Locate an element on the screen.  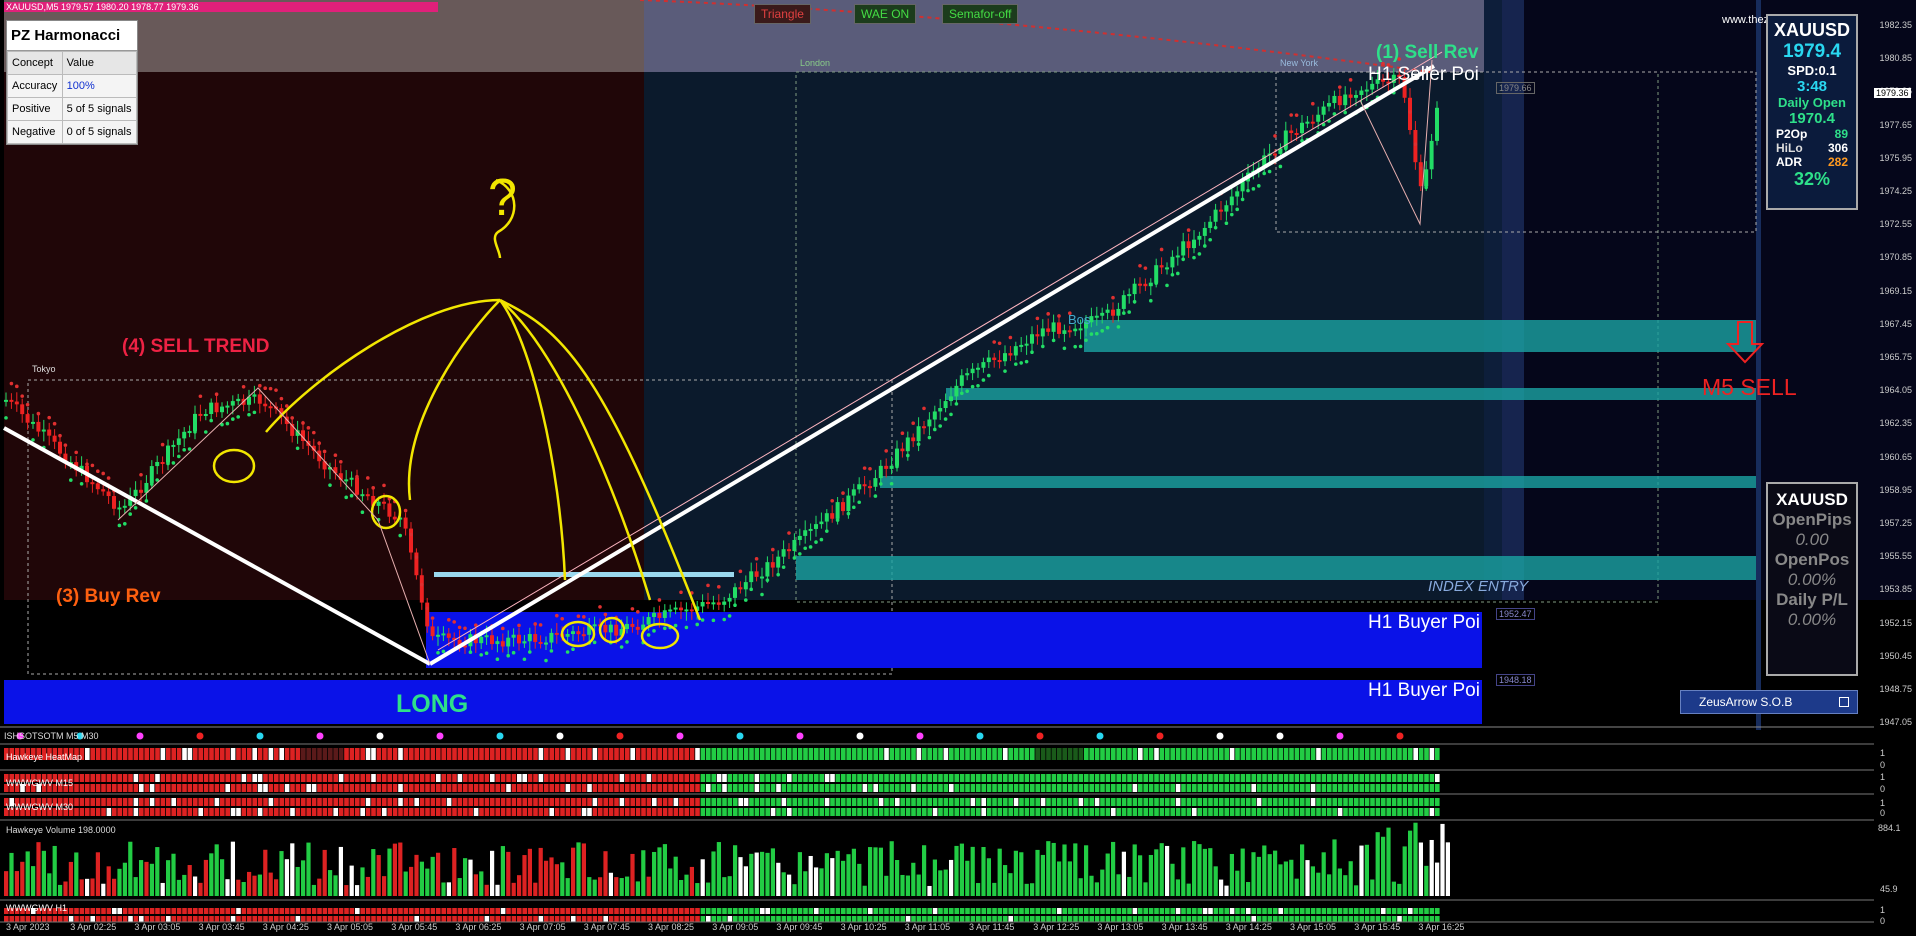
price-tick: 1955.55 is located at coordinates (1895, 556).